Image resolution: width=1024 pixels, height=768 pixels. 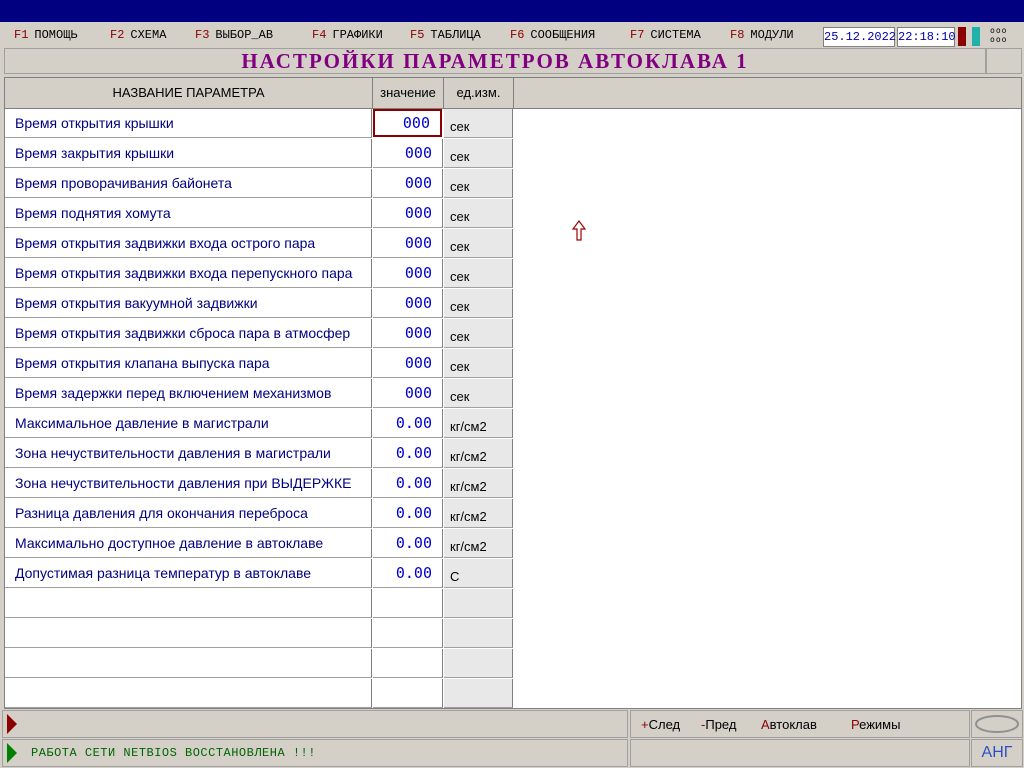 I want to click on table-row: Время открытия крышки 000 сек, so click(x=259, y=124).